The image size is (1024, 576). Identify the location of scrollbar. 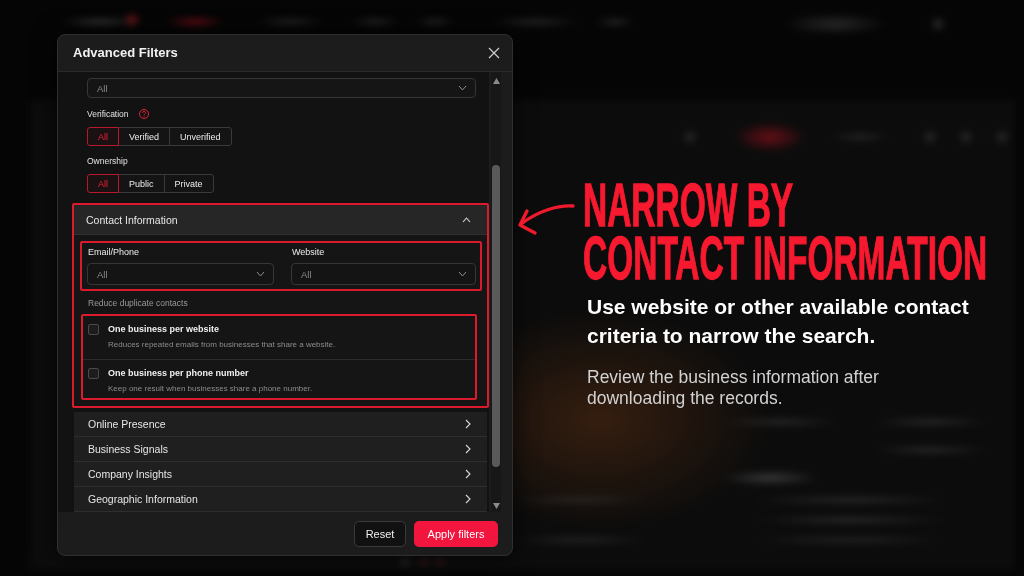
(496, 292).